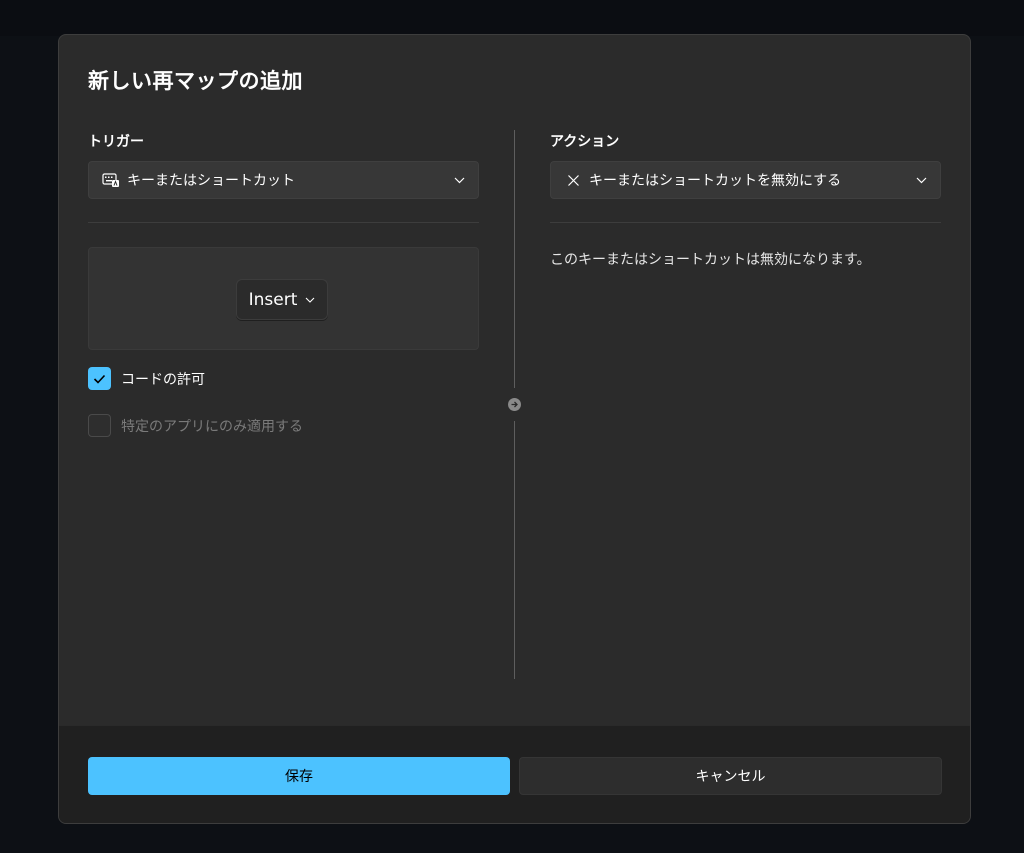  What do you see at coordinates (99, 378) in the screenshot?
I see `allow-chord-checkbox` at bounding box center [99, 378].